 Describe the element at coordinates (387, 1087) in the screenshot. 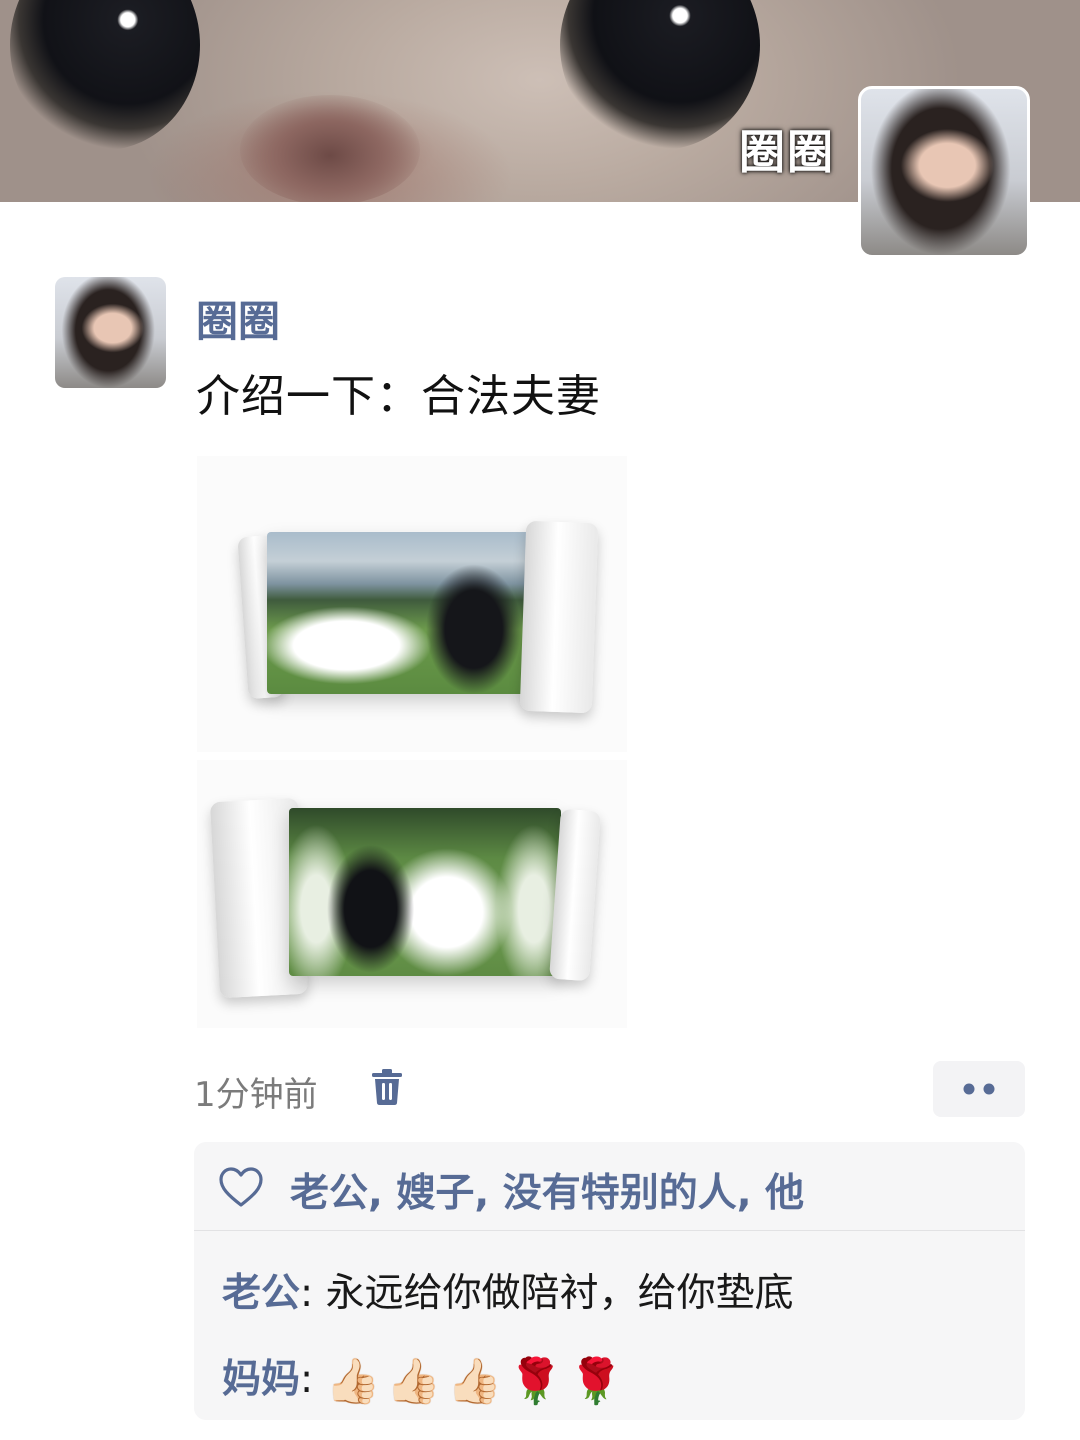

I see `trash-icon` at that location.